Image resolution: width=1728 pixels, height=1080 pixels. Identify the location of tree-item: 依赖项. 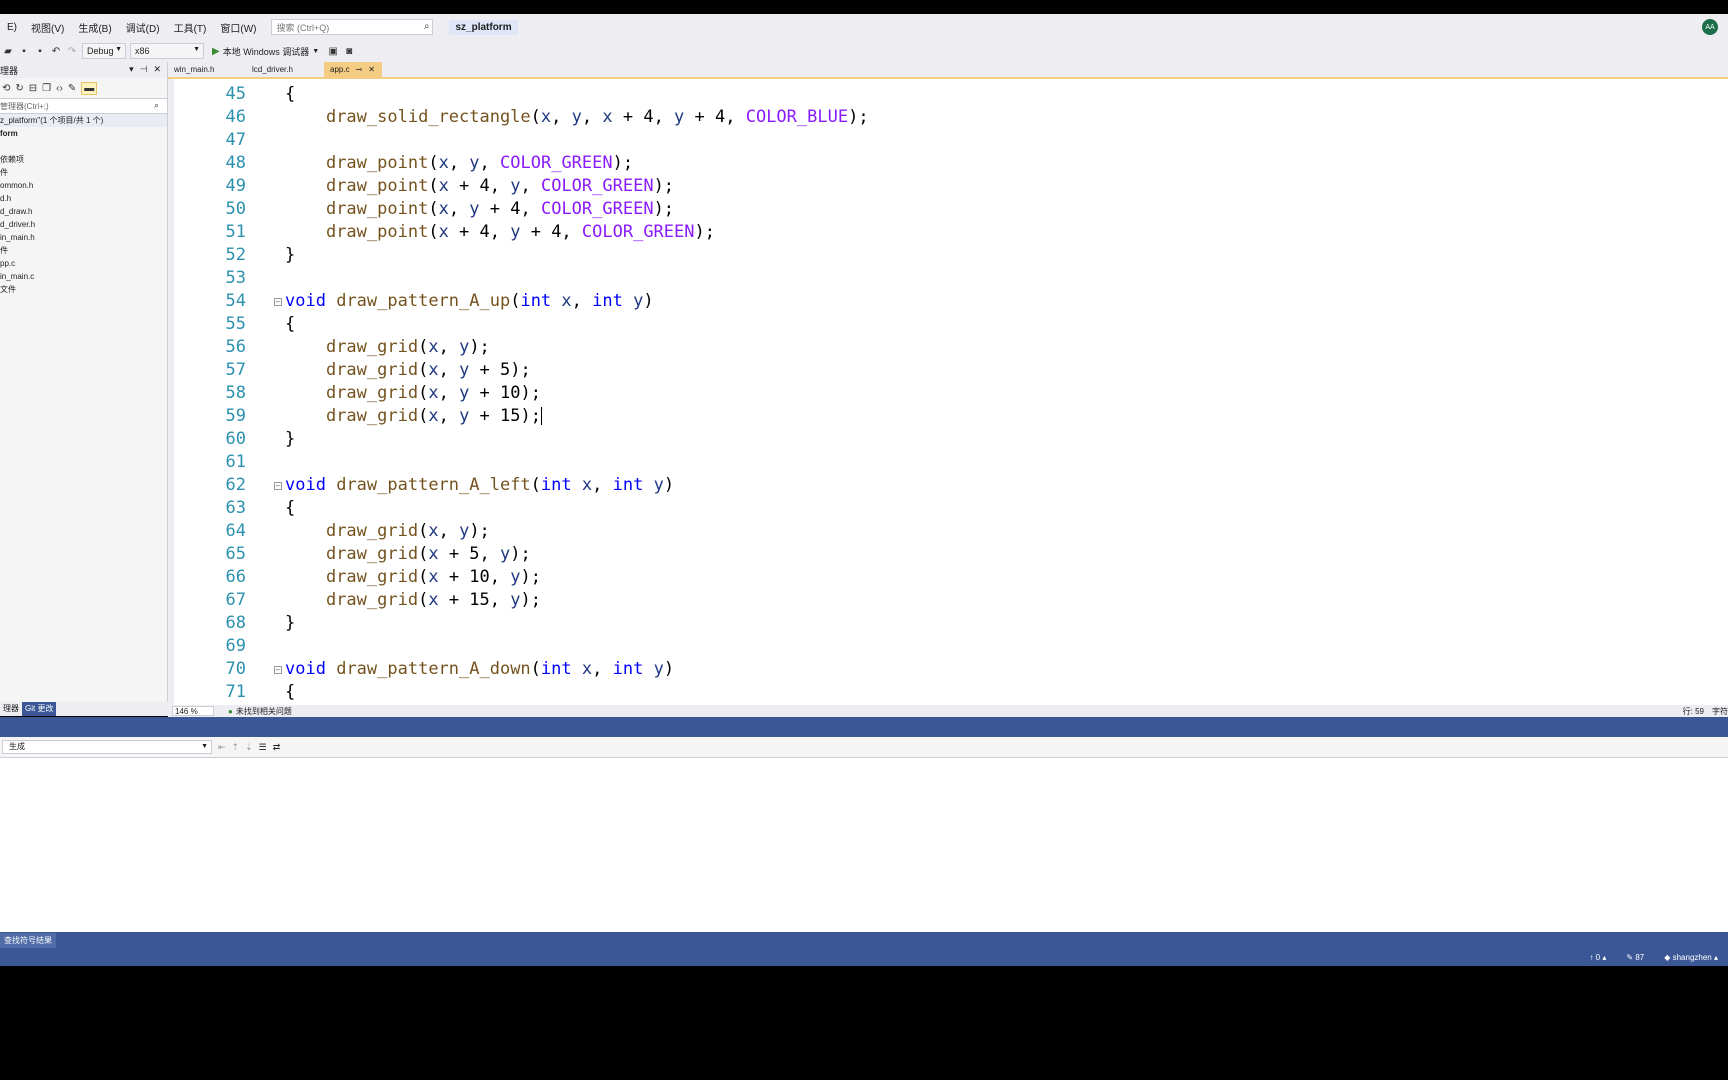
(83, 159).